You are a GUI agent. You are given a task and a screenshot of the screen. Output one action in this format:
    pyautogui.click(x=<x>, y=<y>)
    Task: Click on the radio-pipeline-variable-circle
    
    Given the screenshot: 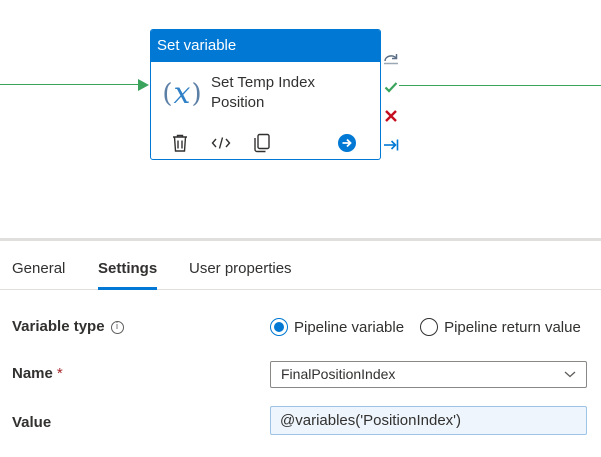 What is the action you would take?
    pyautogui.click(x=279, y=327)
    